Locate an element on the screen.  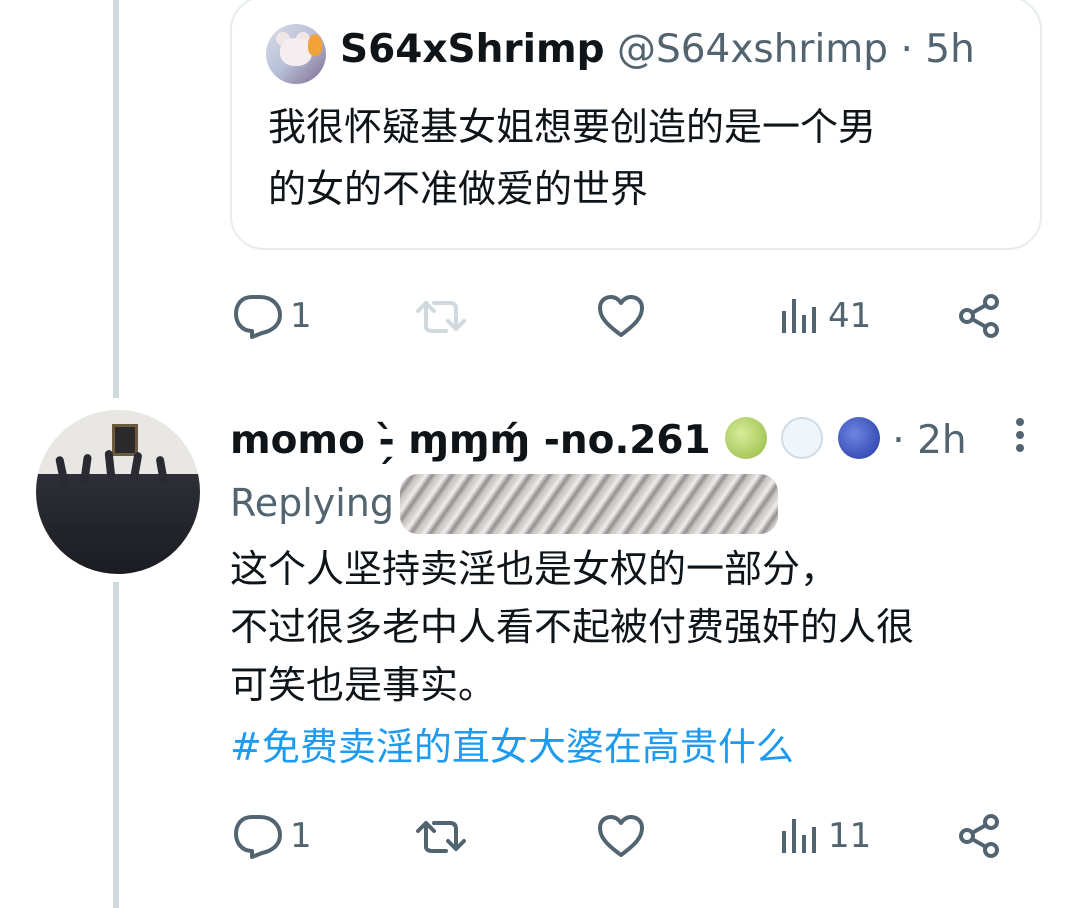
quoted-tweet-text: 我很怀疑基女姐想要创造的是一个男 的女的不准做爱的世界 is located at coordinates (638, 158).